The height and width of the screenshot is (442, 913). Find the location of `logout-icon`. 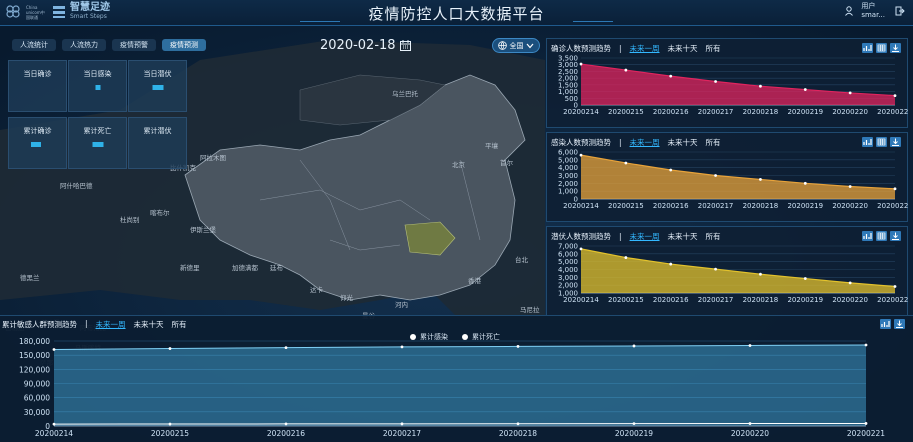

logout-icon is located at coordinates (900, 11).